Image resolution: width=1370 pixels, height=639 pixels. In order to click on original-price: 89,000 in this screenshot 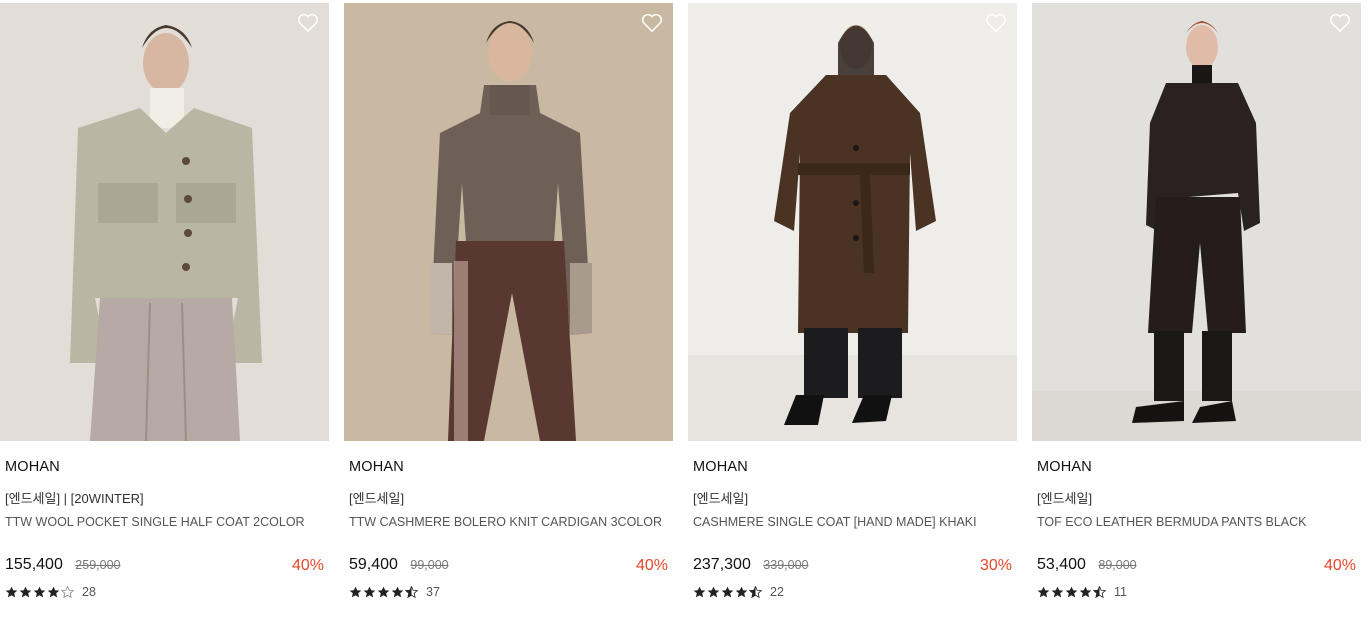, I will do `click(1117, 565)`.